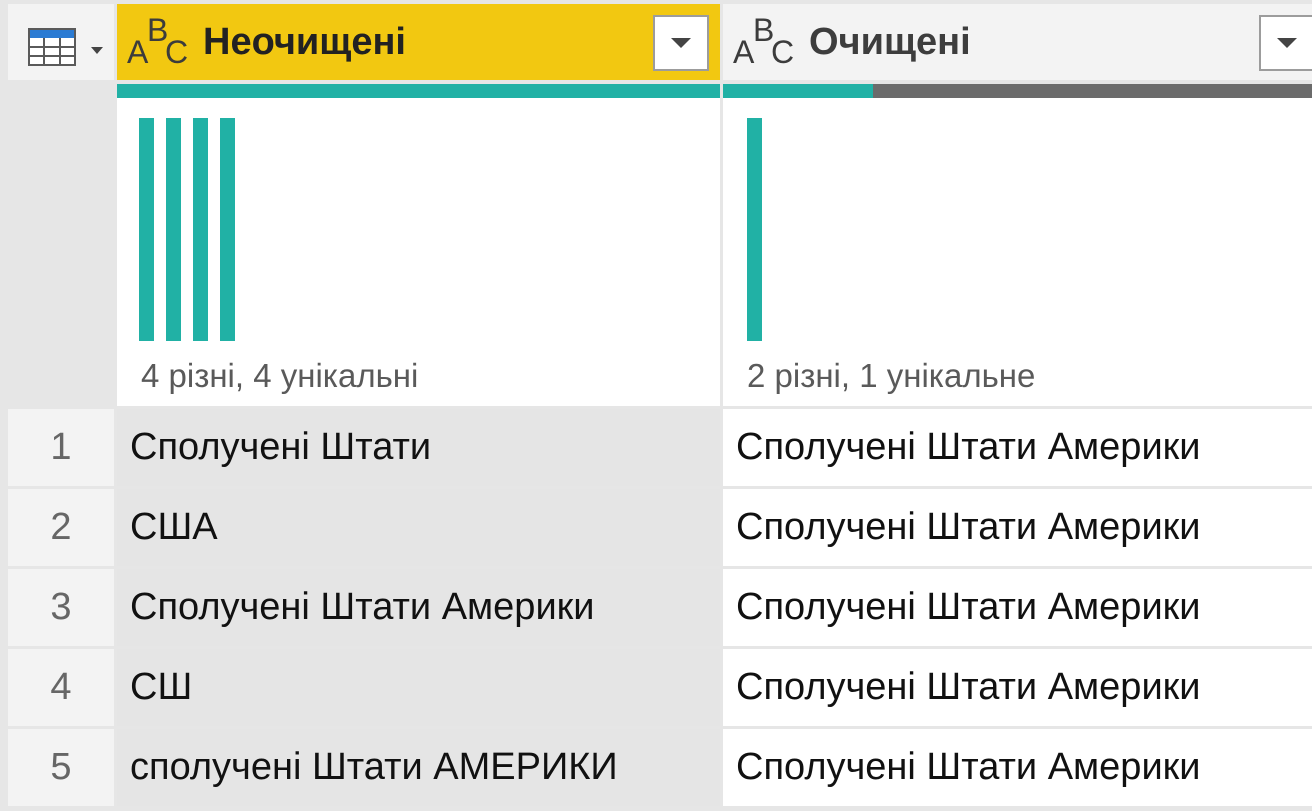 The width and height of the screenshot is (1312, 811). I want to click on row-number: 3, so click(61, 607).